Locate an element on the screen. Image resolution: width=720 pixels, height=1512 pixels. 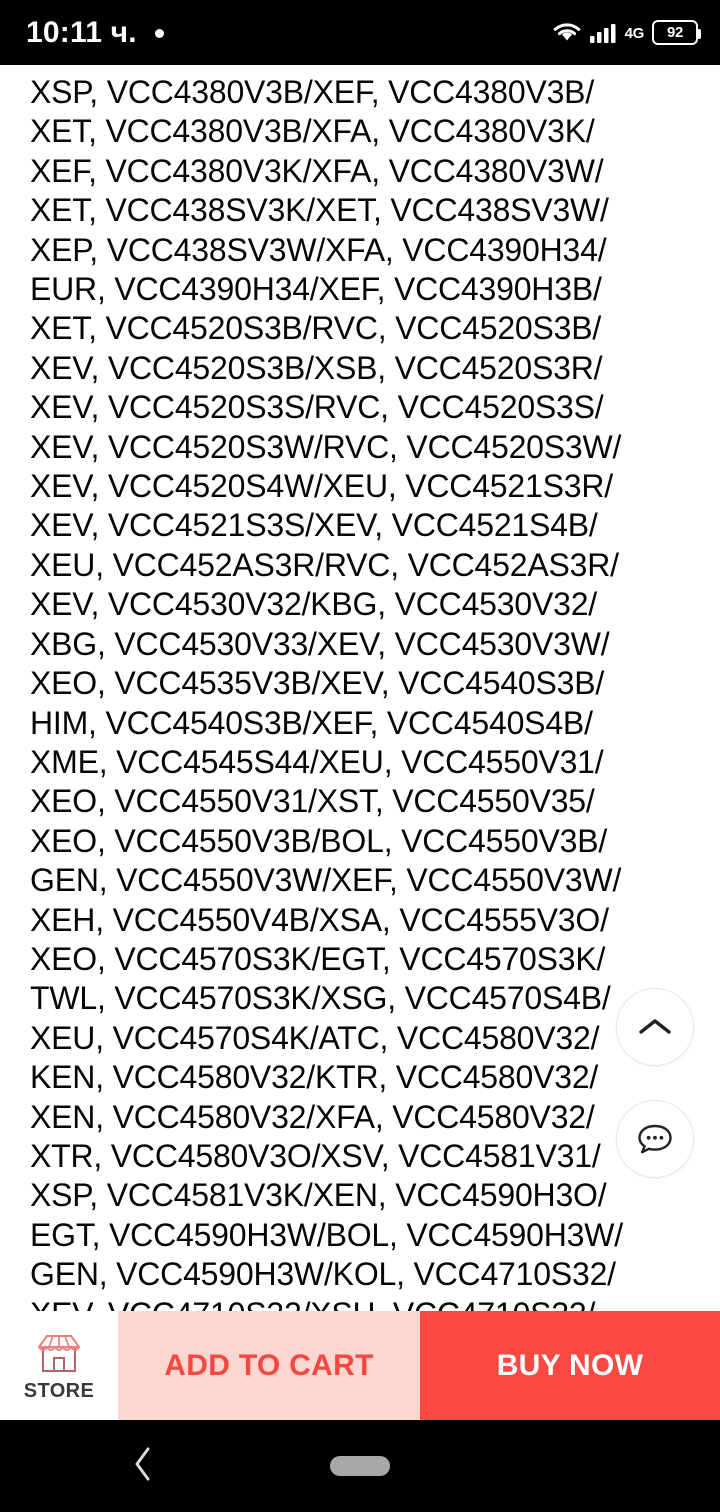
notification-dot-icon is located at coordinates (159, 33).